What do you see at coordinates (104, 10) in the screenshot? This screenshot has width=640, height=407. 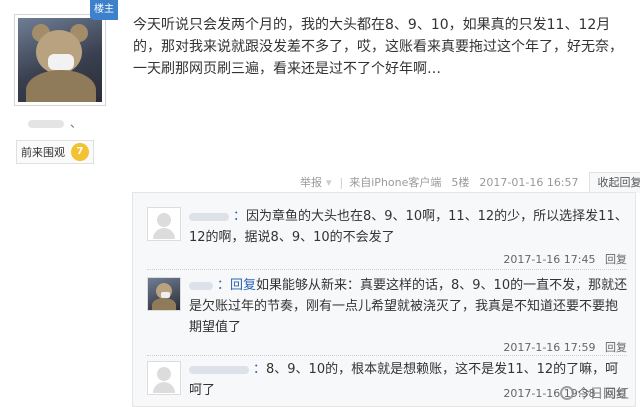 I see `op-badge: 楼主` at bounding box center [104, 10].